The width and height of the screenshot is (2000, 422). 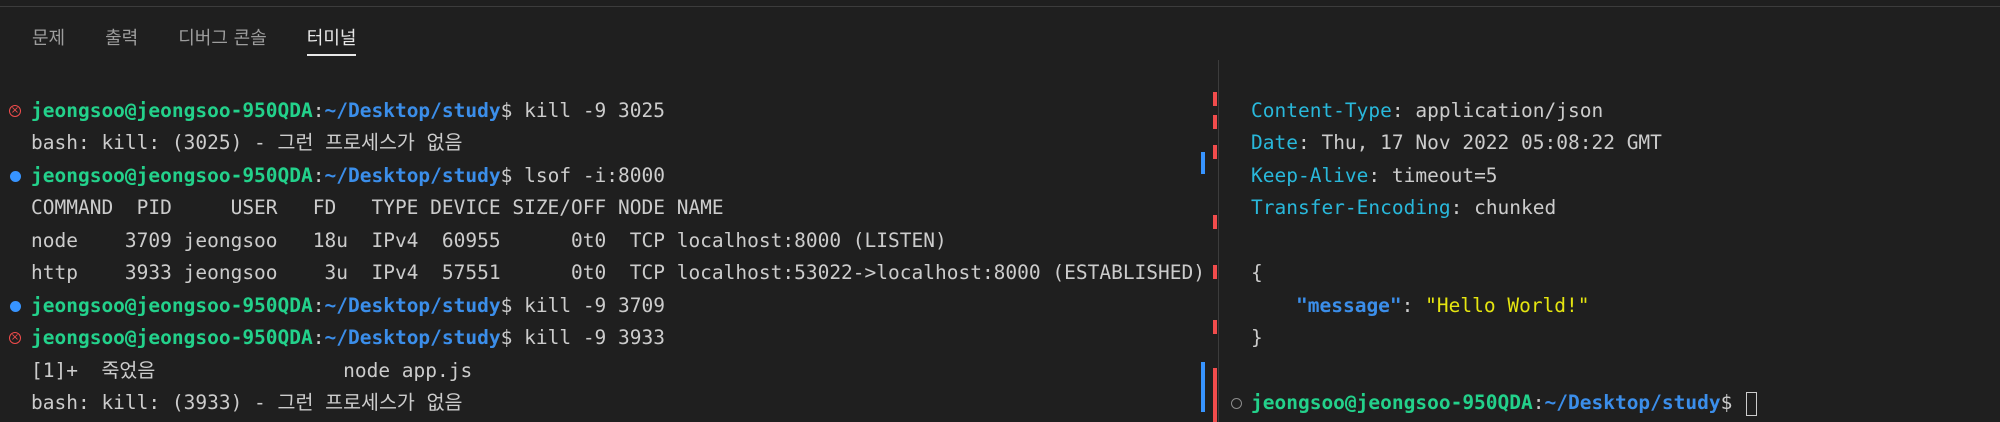 I want to click on empty-decoration-icon, so click(x=1236, y=403).